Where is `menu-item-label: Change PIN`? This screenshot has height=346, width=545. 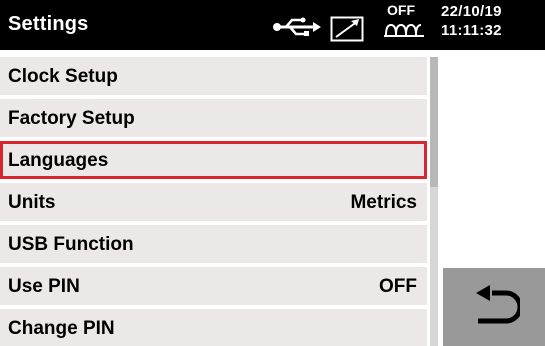
menu-item-label: Change PIN is located at coordinates (61, 328).